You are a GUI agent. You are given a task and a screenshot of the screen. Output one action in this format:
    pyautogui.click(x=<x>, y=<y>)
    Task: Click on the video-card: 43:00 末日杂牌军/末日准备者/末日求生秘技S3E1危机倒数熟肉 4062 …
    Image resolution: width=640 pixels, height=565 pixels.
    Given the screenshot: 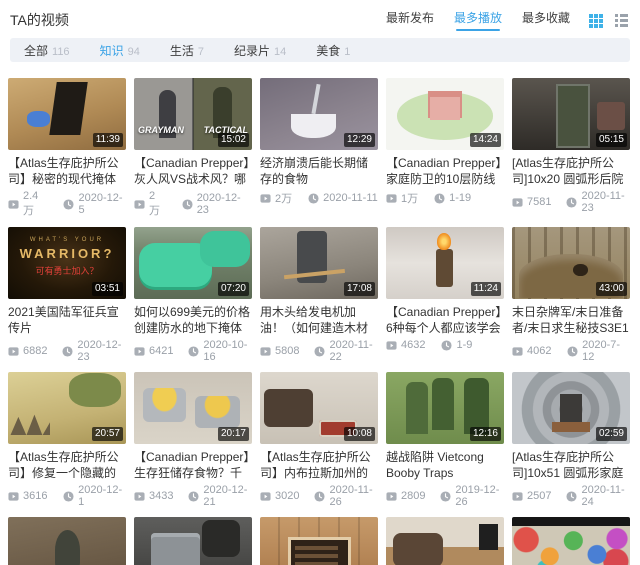 What is the action you would take?
    pyautogui.click(x=571, y=295)
    